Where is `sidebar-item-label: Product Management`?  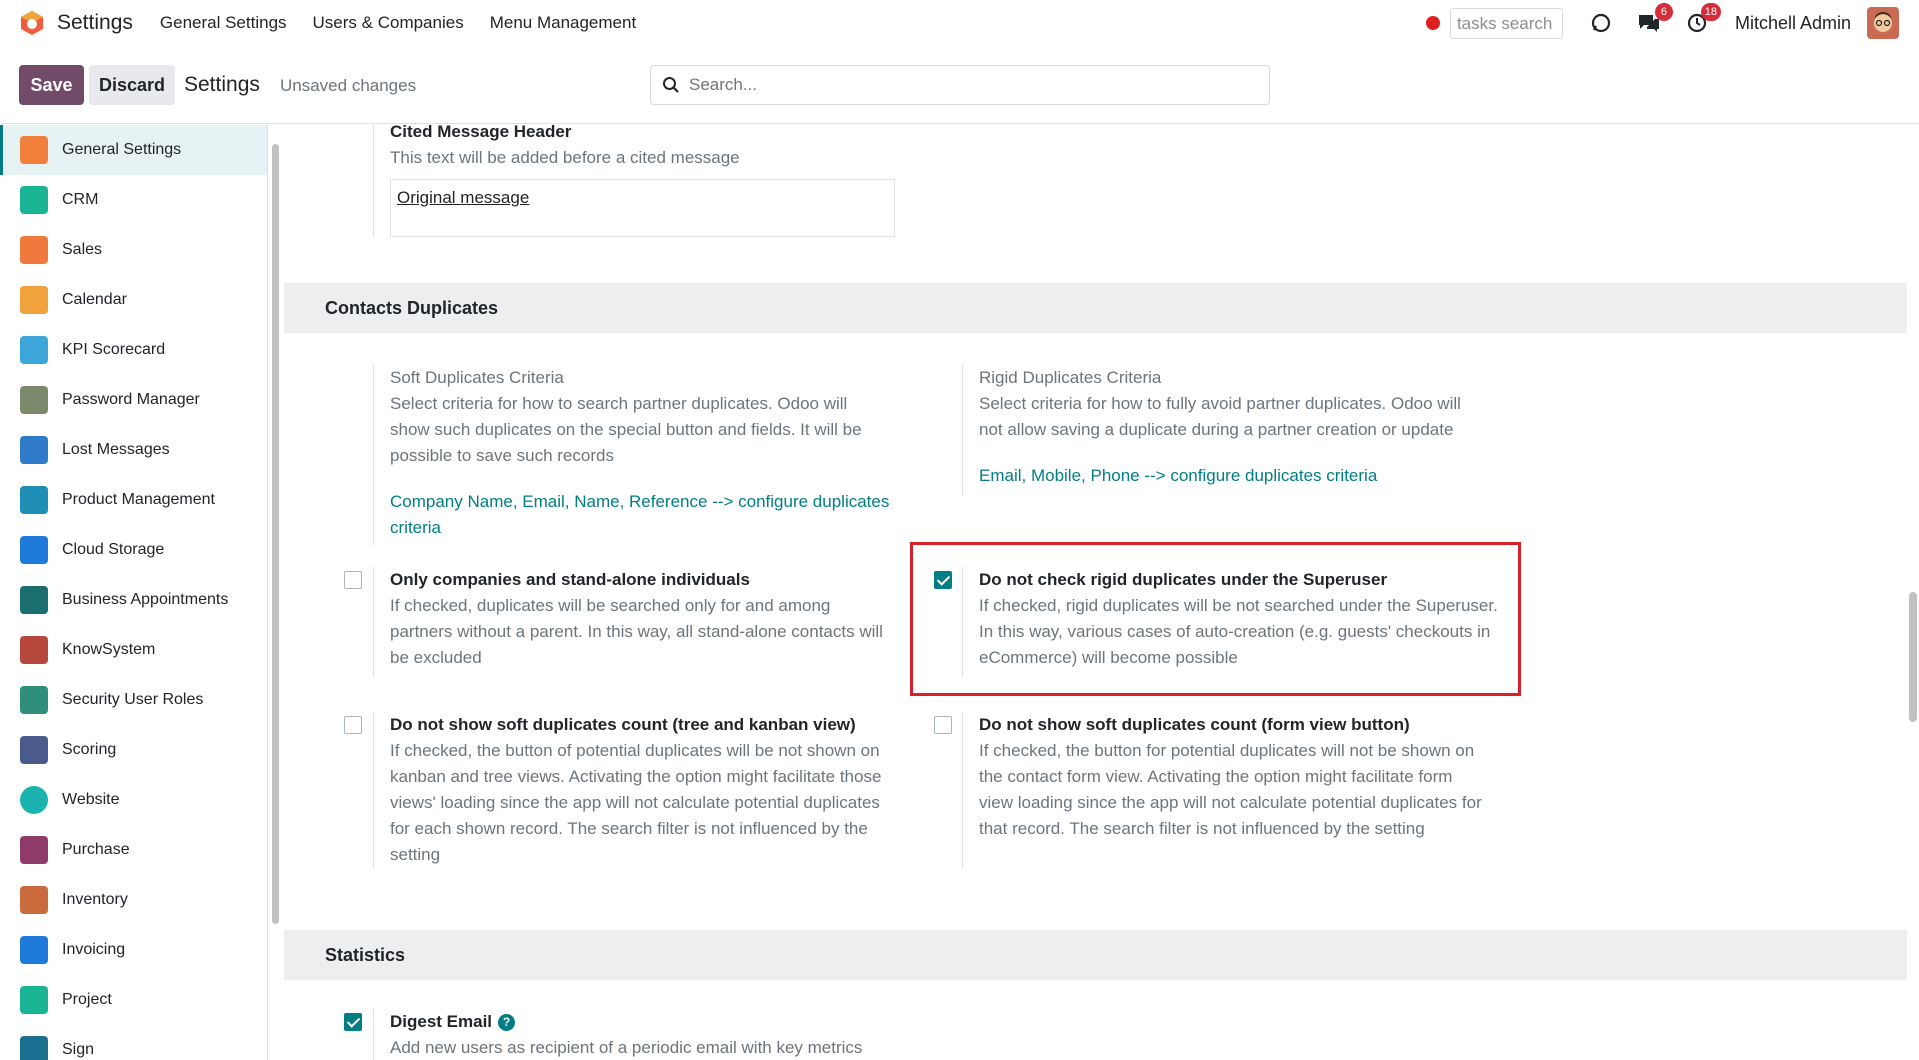 sidebar-item-label: Product Management is located at coordinates (138, 499).